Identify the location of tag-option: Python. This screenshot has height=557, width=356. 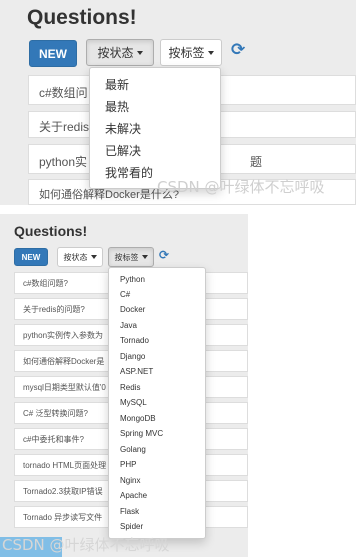
(157, 279).